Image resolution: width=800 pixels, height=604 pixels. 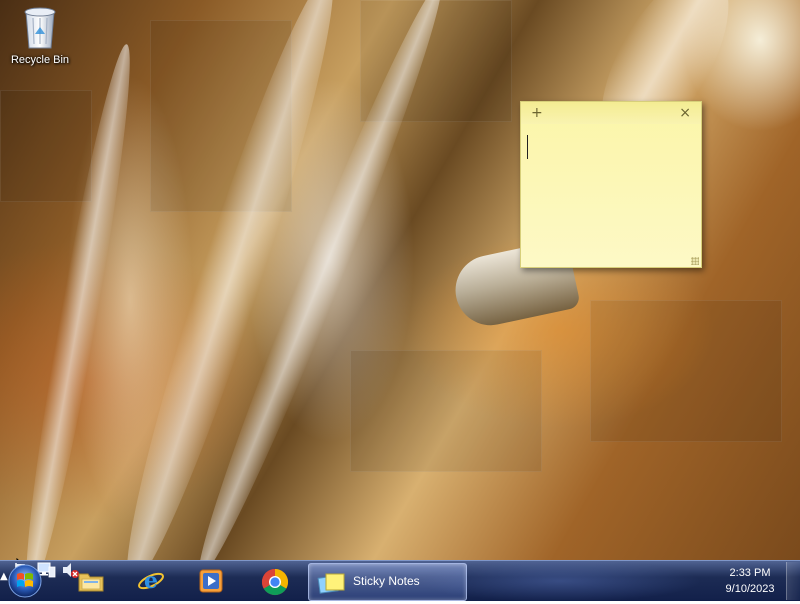 I want to click on sticky-note-title-bar: + ×, so click(x=611, y=113).